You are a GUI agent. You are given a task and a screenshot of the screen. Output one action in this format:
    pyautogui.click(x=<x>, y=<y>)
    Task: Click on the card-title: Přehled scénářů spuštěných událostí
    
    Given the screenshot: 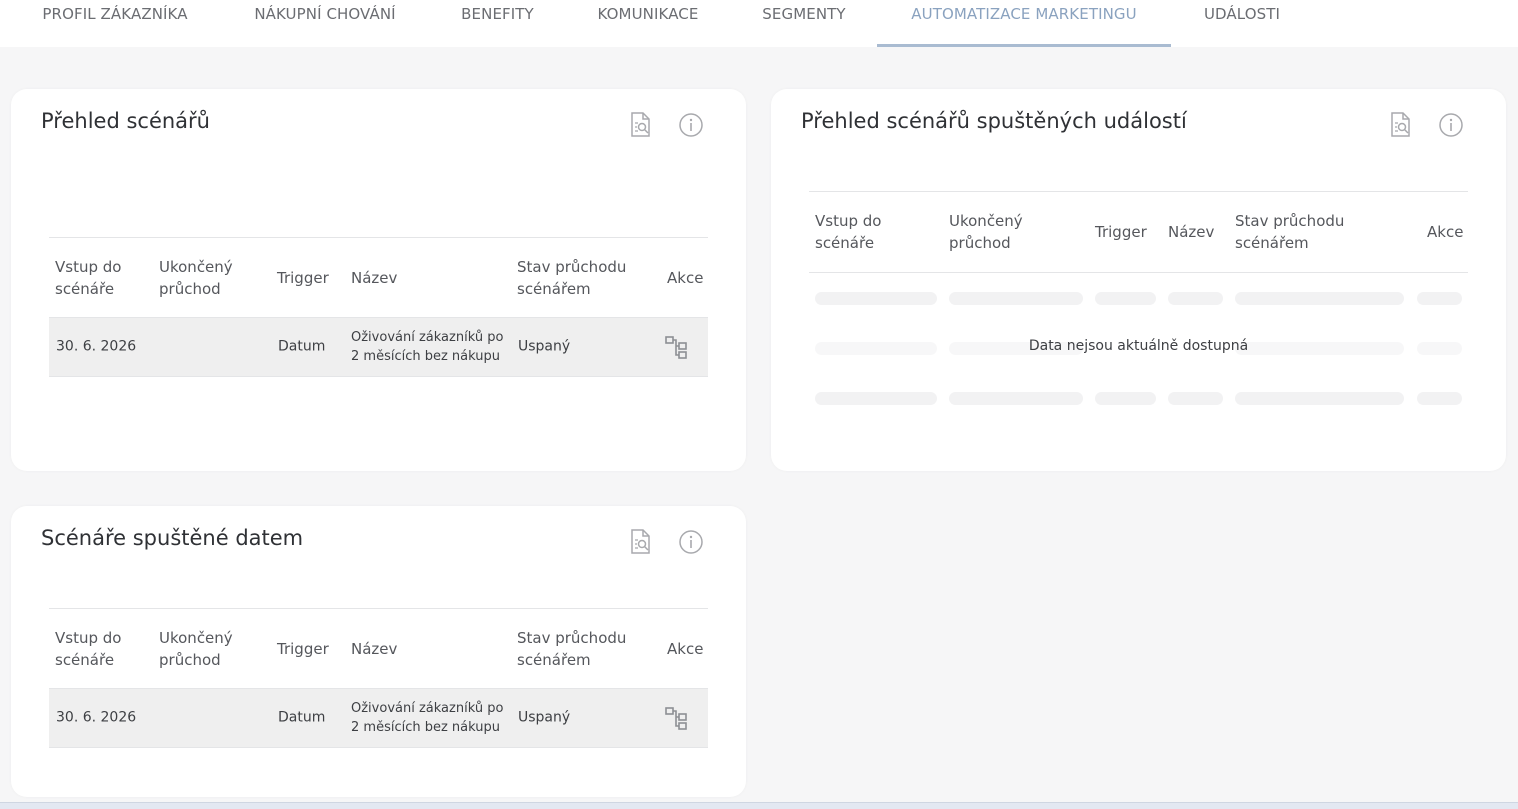 What is the action you would take?
    pyautogui.click(x=994, y=121)
    